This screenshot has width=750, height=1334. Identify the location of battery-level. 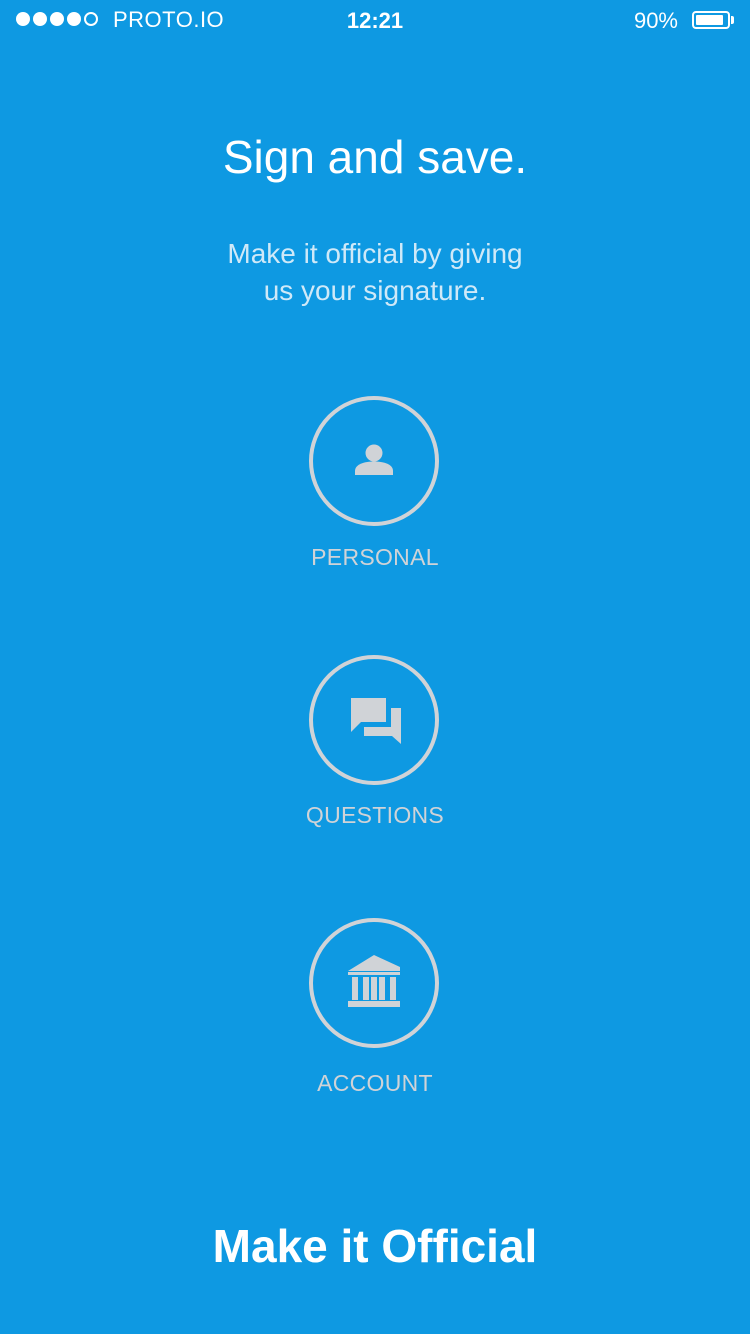
(709, 20).